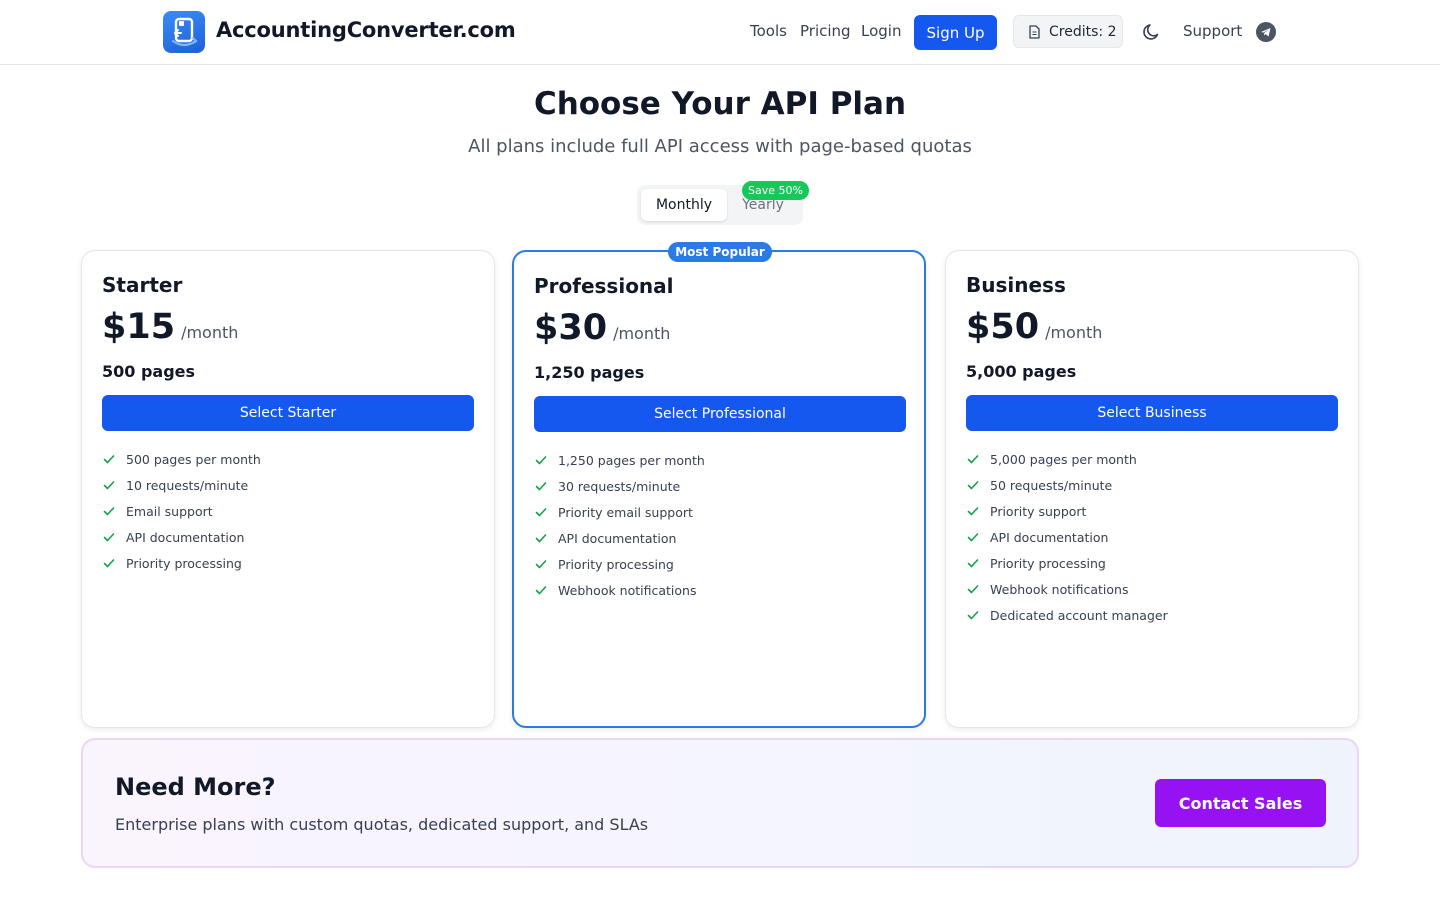 This screenshot has height=900, width=1440. What do you see at coordinates (1003, 327) in the screenshot?
I see `price-amount: $50` at bounding box center [1003, 327].